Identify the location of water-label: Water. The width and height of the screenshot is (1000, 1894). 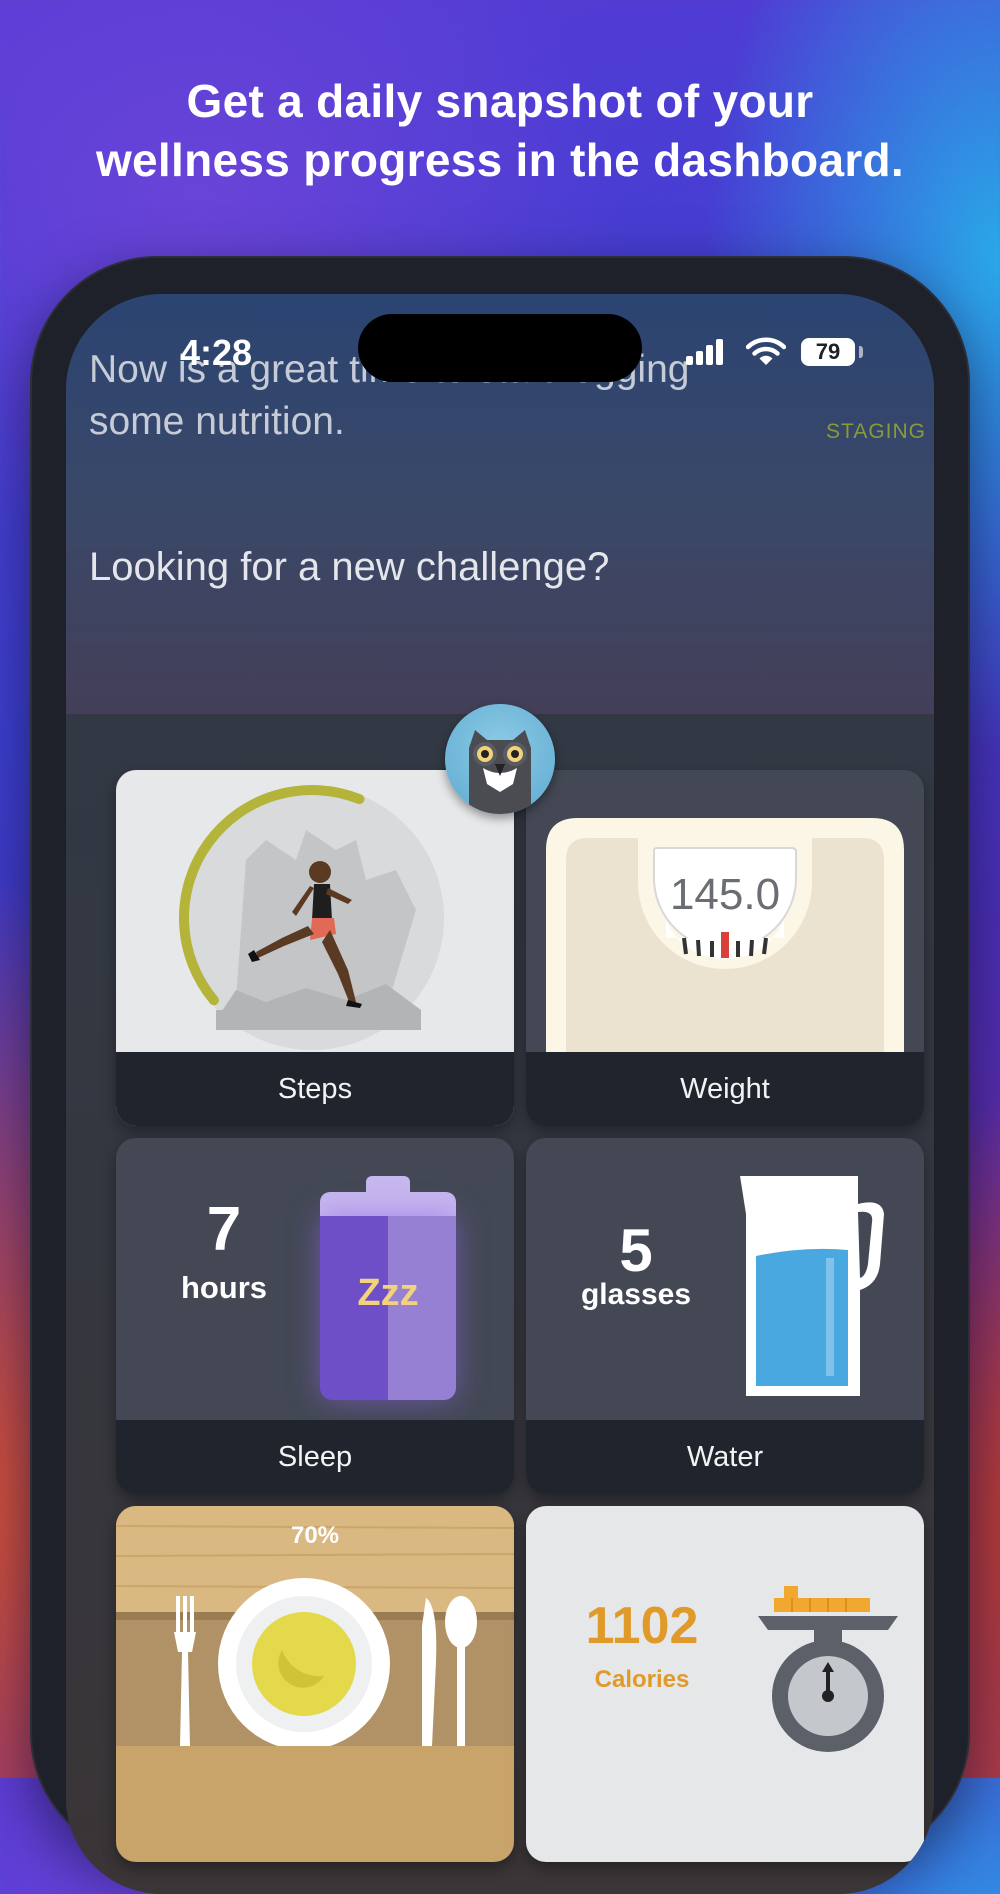
(725, 1457).